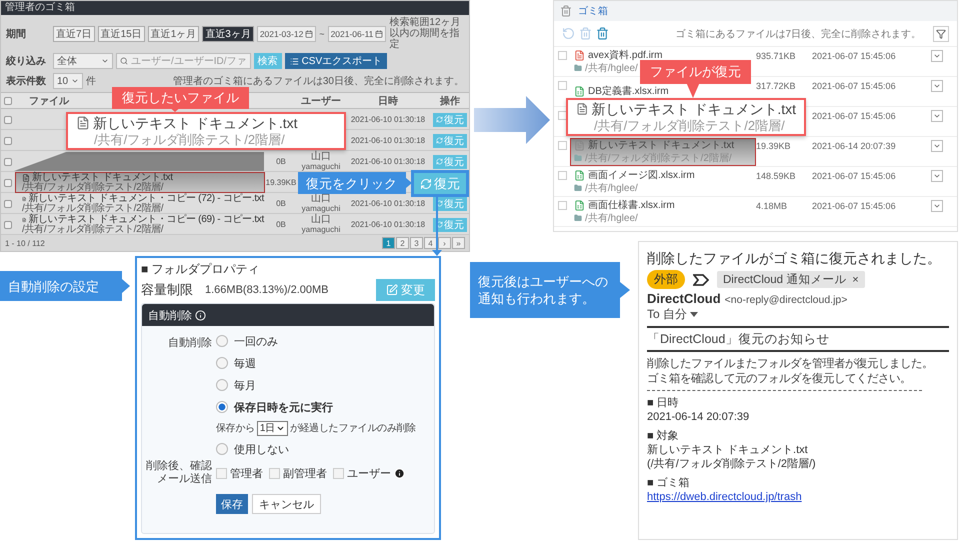 The width and height of the screenshot is (960, 545). What do you see at coordinates (568, 33) in the screenshot?
I see `restore-icon` at bounding box center [568, 33].